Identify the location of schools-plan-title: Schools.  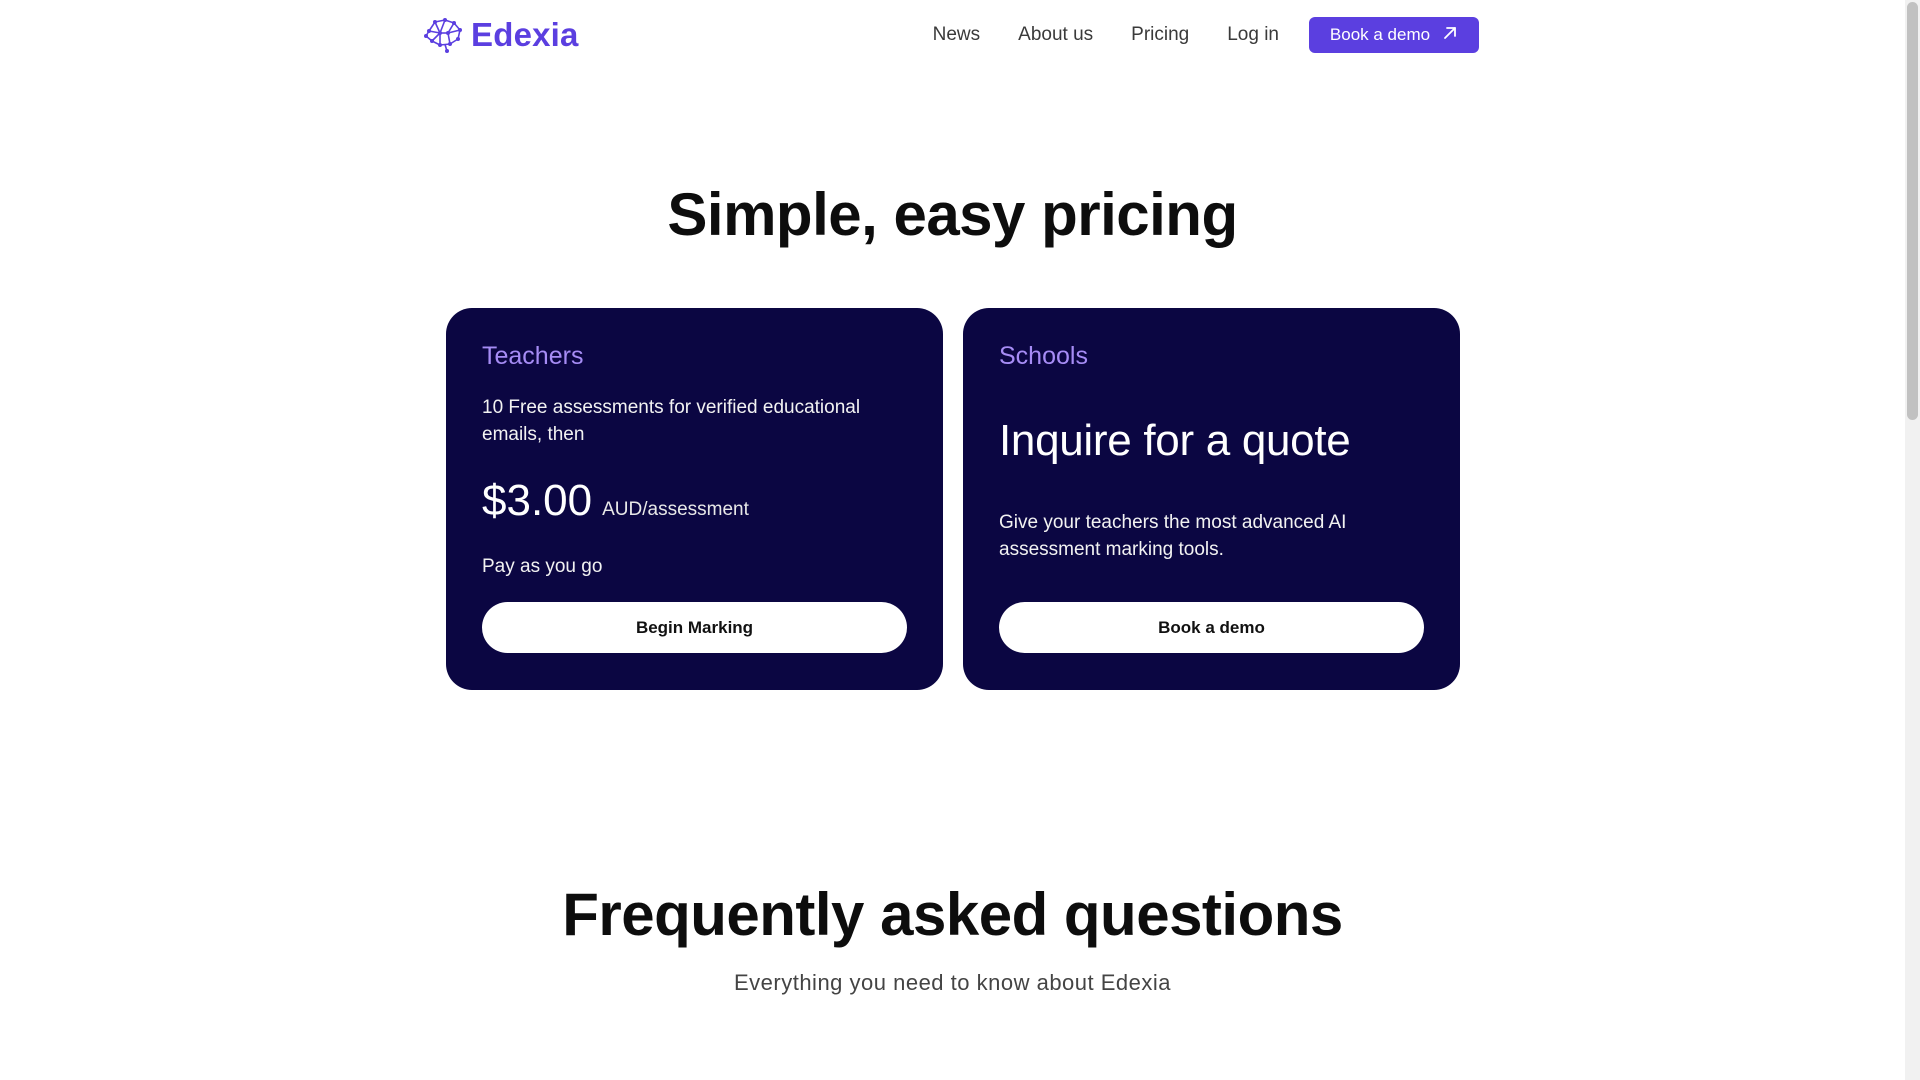
(1043, 356).